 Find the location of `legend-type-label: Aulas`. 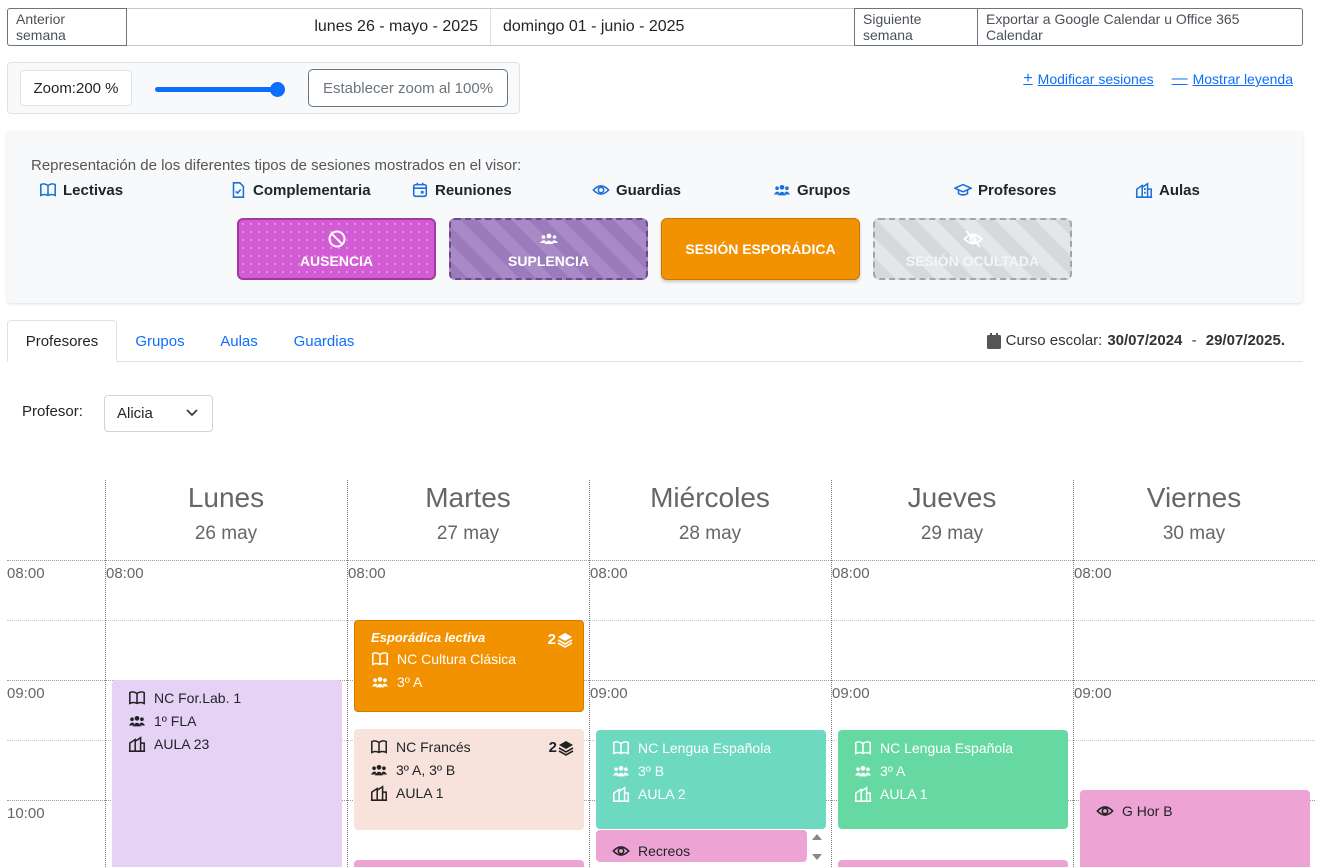

legend-type-label: Aulas is located at coordinates (1179, 190).